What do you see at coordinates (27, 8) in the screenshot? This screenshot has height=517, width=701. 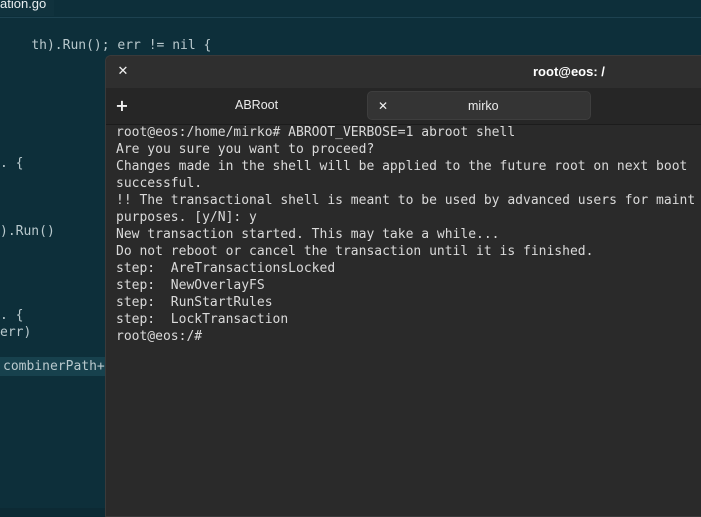 I see `editor-file-tab: ation.go` at bounding box center [27, 8].